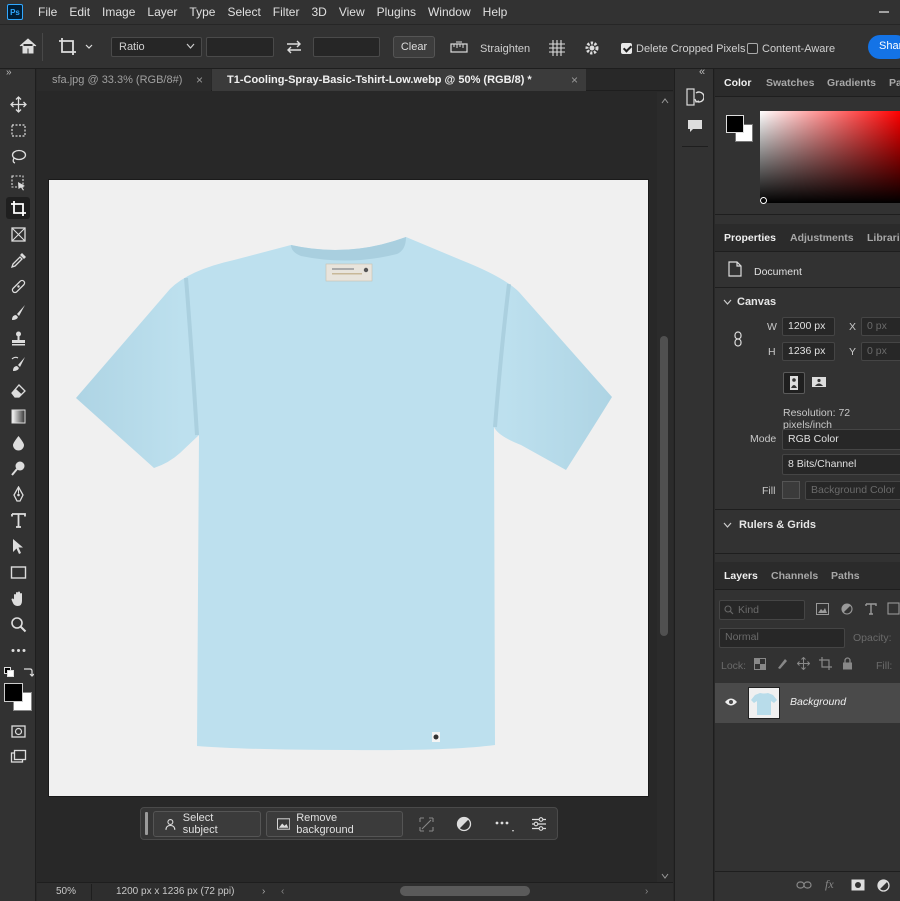 This screenshot has height=901, width=900. What do you see at coordinates (18, 520) in the screenshot?
I see `type-tool-icon` at bounding box center [18, 520].